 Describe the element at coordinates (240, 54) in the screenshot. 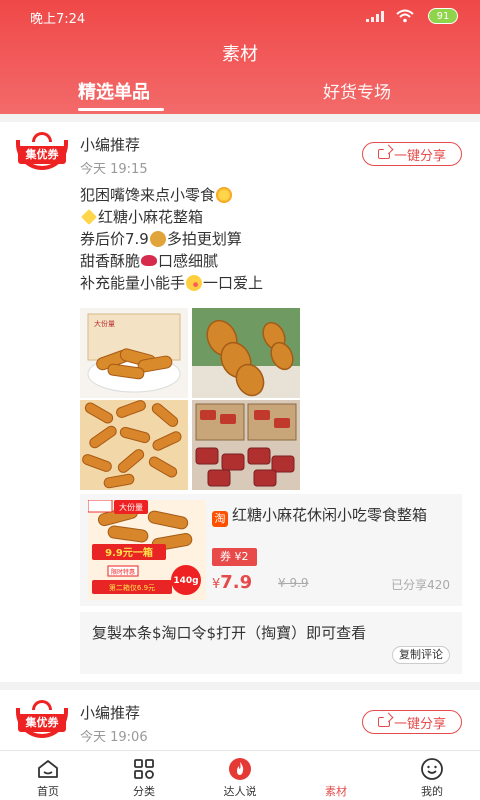

I see `page-title: 素材` at that location.